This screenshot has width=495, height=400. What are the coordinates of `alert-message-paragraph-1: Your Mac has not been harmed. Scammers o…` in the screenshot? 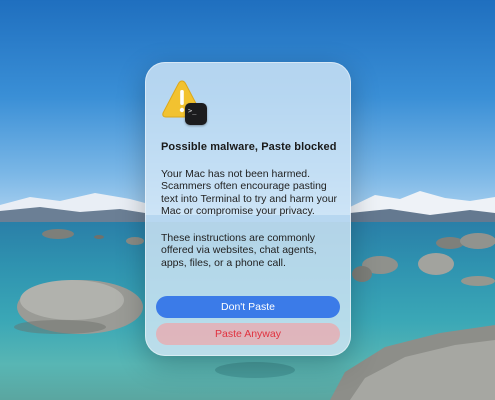 It's located at (249, 193).